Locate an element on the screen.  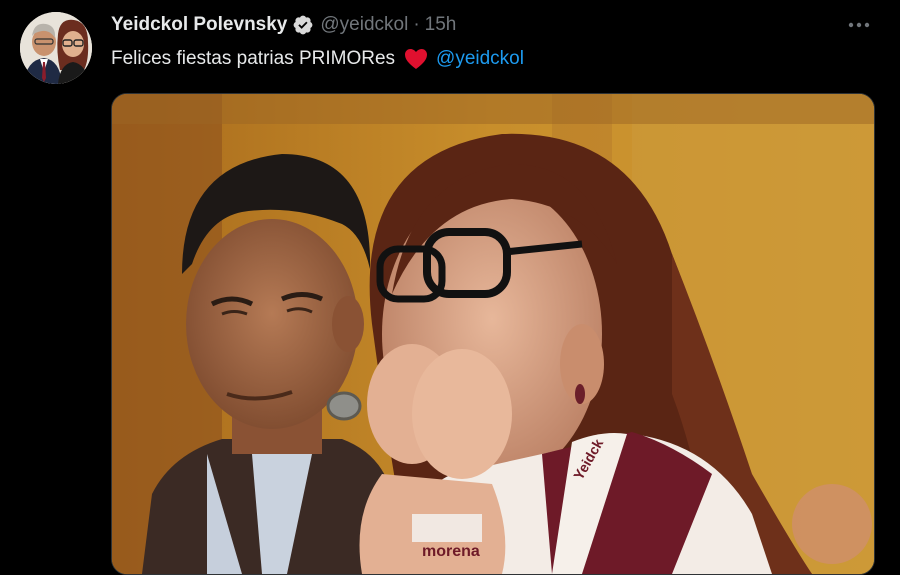
timestamp: 15h is located at coordinates (441, 25).